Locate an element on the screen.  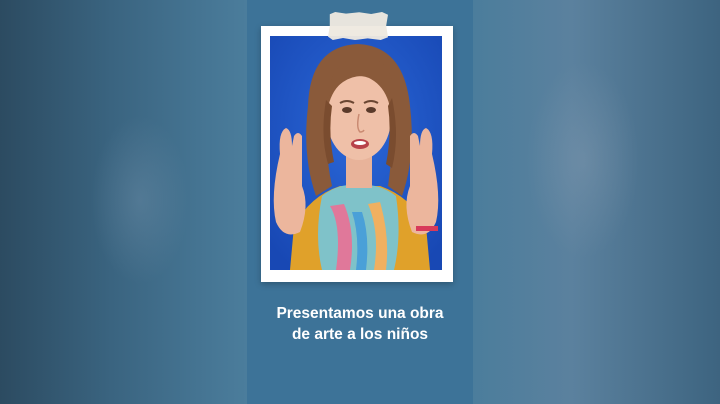
presenter-photo is located at coordinates (356, 153).